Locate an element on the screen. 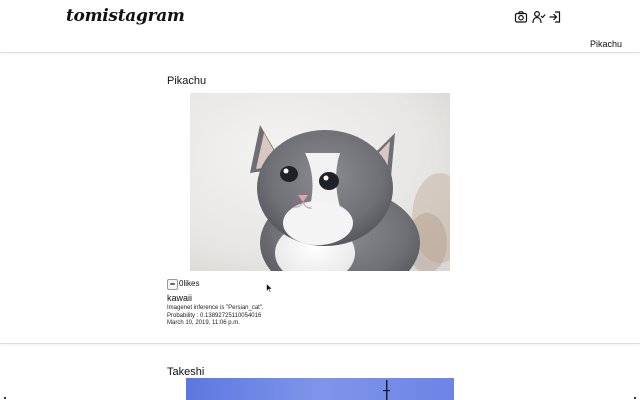 This screenshot has width=640, height=400. user-check-icon is located at coordinates (539, 17).